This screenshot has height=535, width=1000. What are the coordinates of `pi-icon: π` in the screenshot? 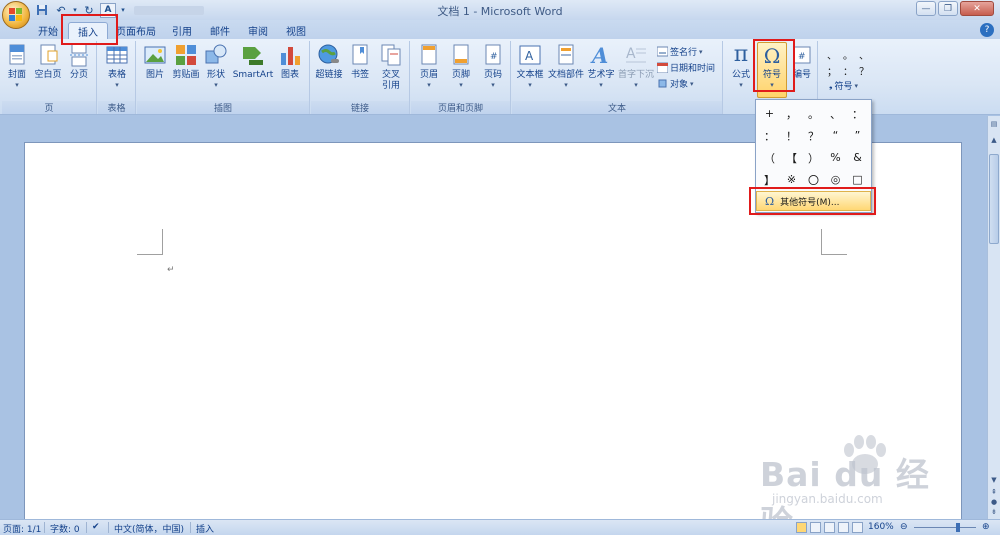 It's located at (741, 54).